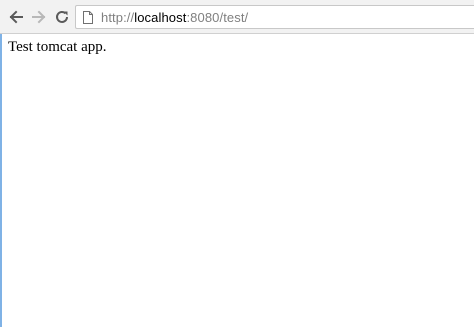  Describe the element at coordinates (217, 17) in the screenshot. I see `url-path: :8080/test/` at that location.